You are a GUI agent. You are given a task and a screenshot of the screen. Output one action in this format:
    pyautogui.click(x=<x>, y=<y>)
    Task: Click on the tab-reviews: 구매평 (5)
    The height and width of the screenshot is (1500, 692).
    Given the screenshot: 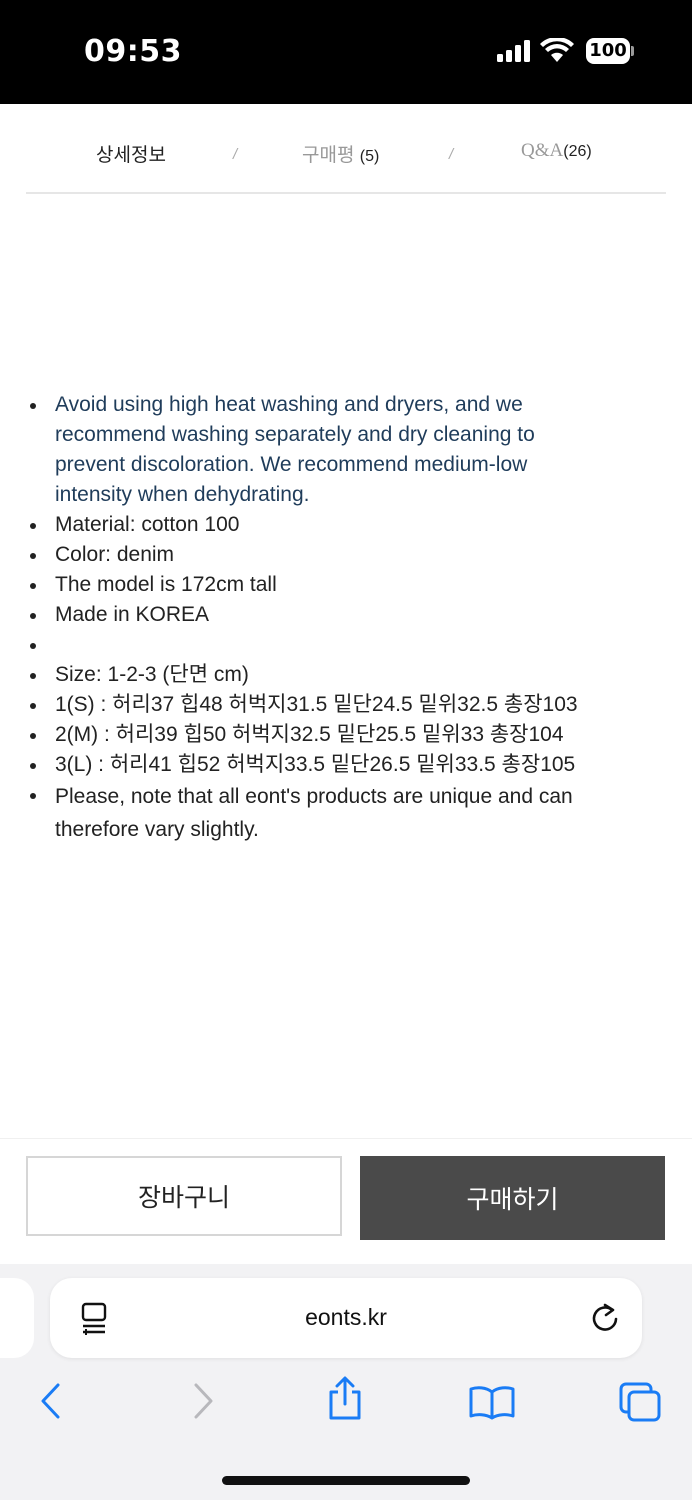 What is the action you would take?
    pyautogui.click(x=340, y=153)
    